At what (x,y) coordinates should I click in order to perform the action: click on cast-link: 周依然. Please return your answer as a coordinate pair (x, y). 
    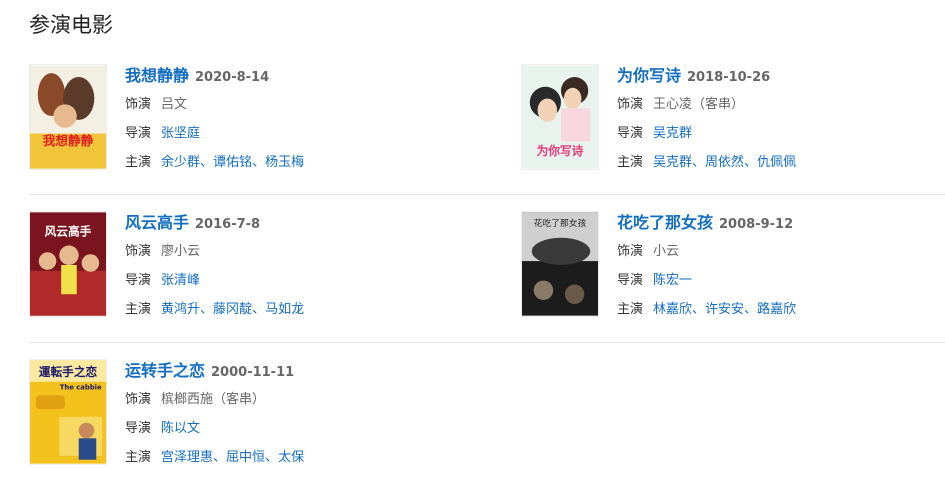
    Looking at the image, I should click on (724, 162).